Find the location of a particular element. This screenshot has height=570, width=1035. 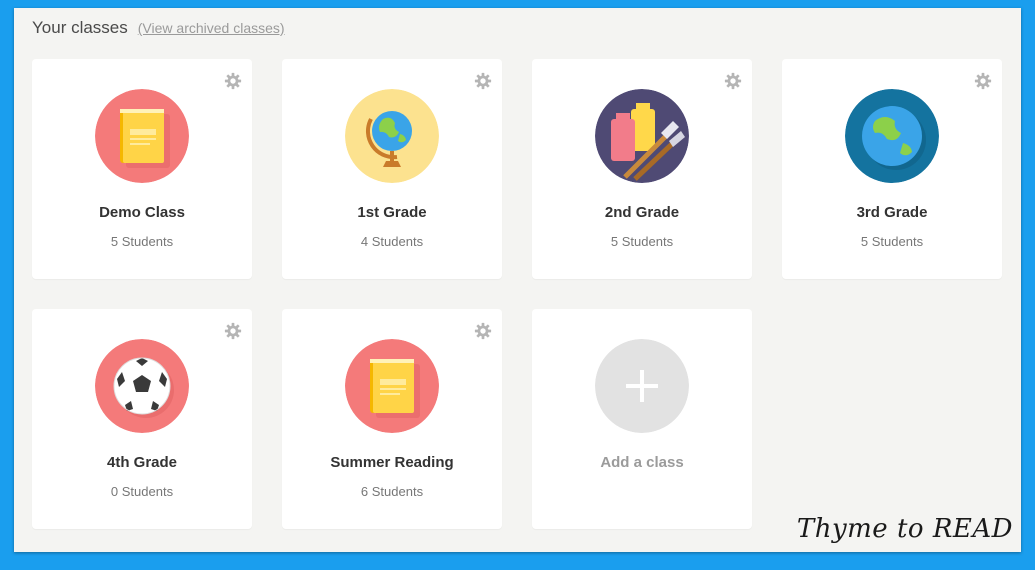

class-card-2nd-grade: 2nd Grade 5 Students is located at coordinates (642, 169).